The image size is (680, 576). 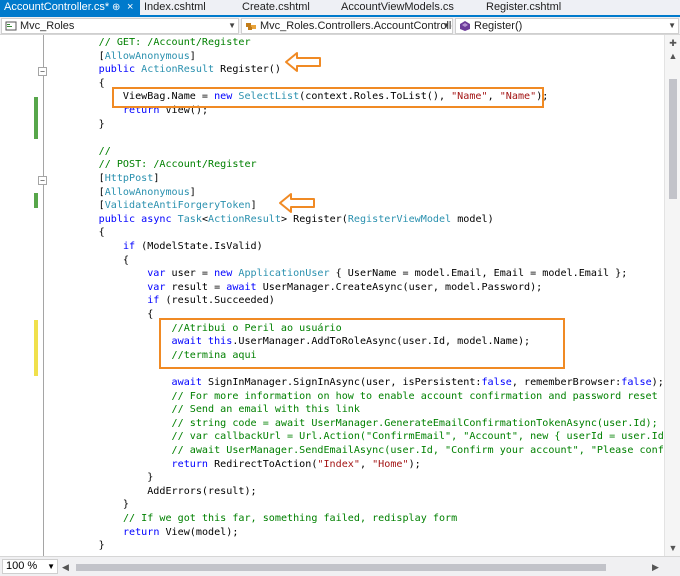 I want to click on code-token: false, so click(x=496, y=382).